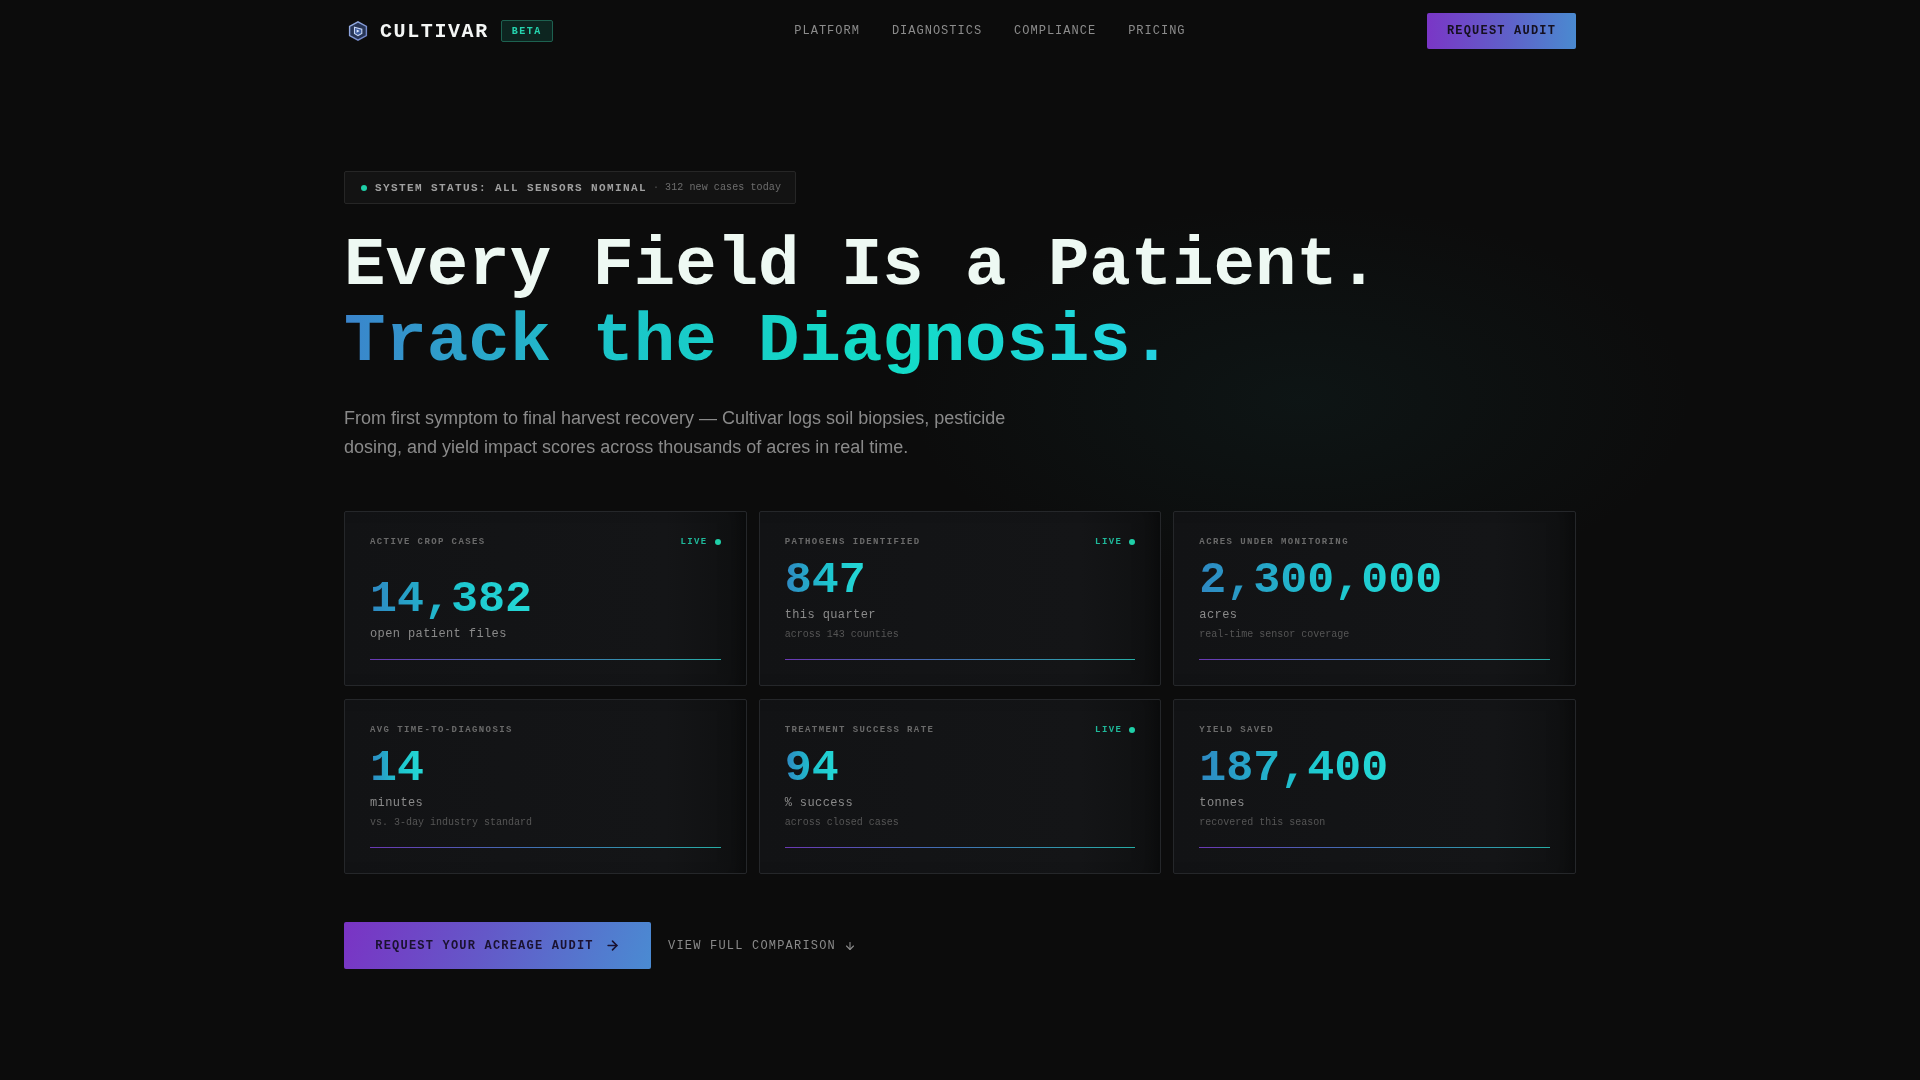 The image size is (1920, 1080). I want to click on stat-label: TREATMENT SUCCESS RATE, so click(859, 730).